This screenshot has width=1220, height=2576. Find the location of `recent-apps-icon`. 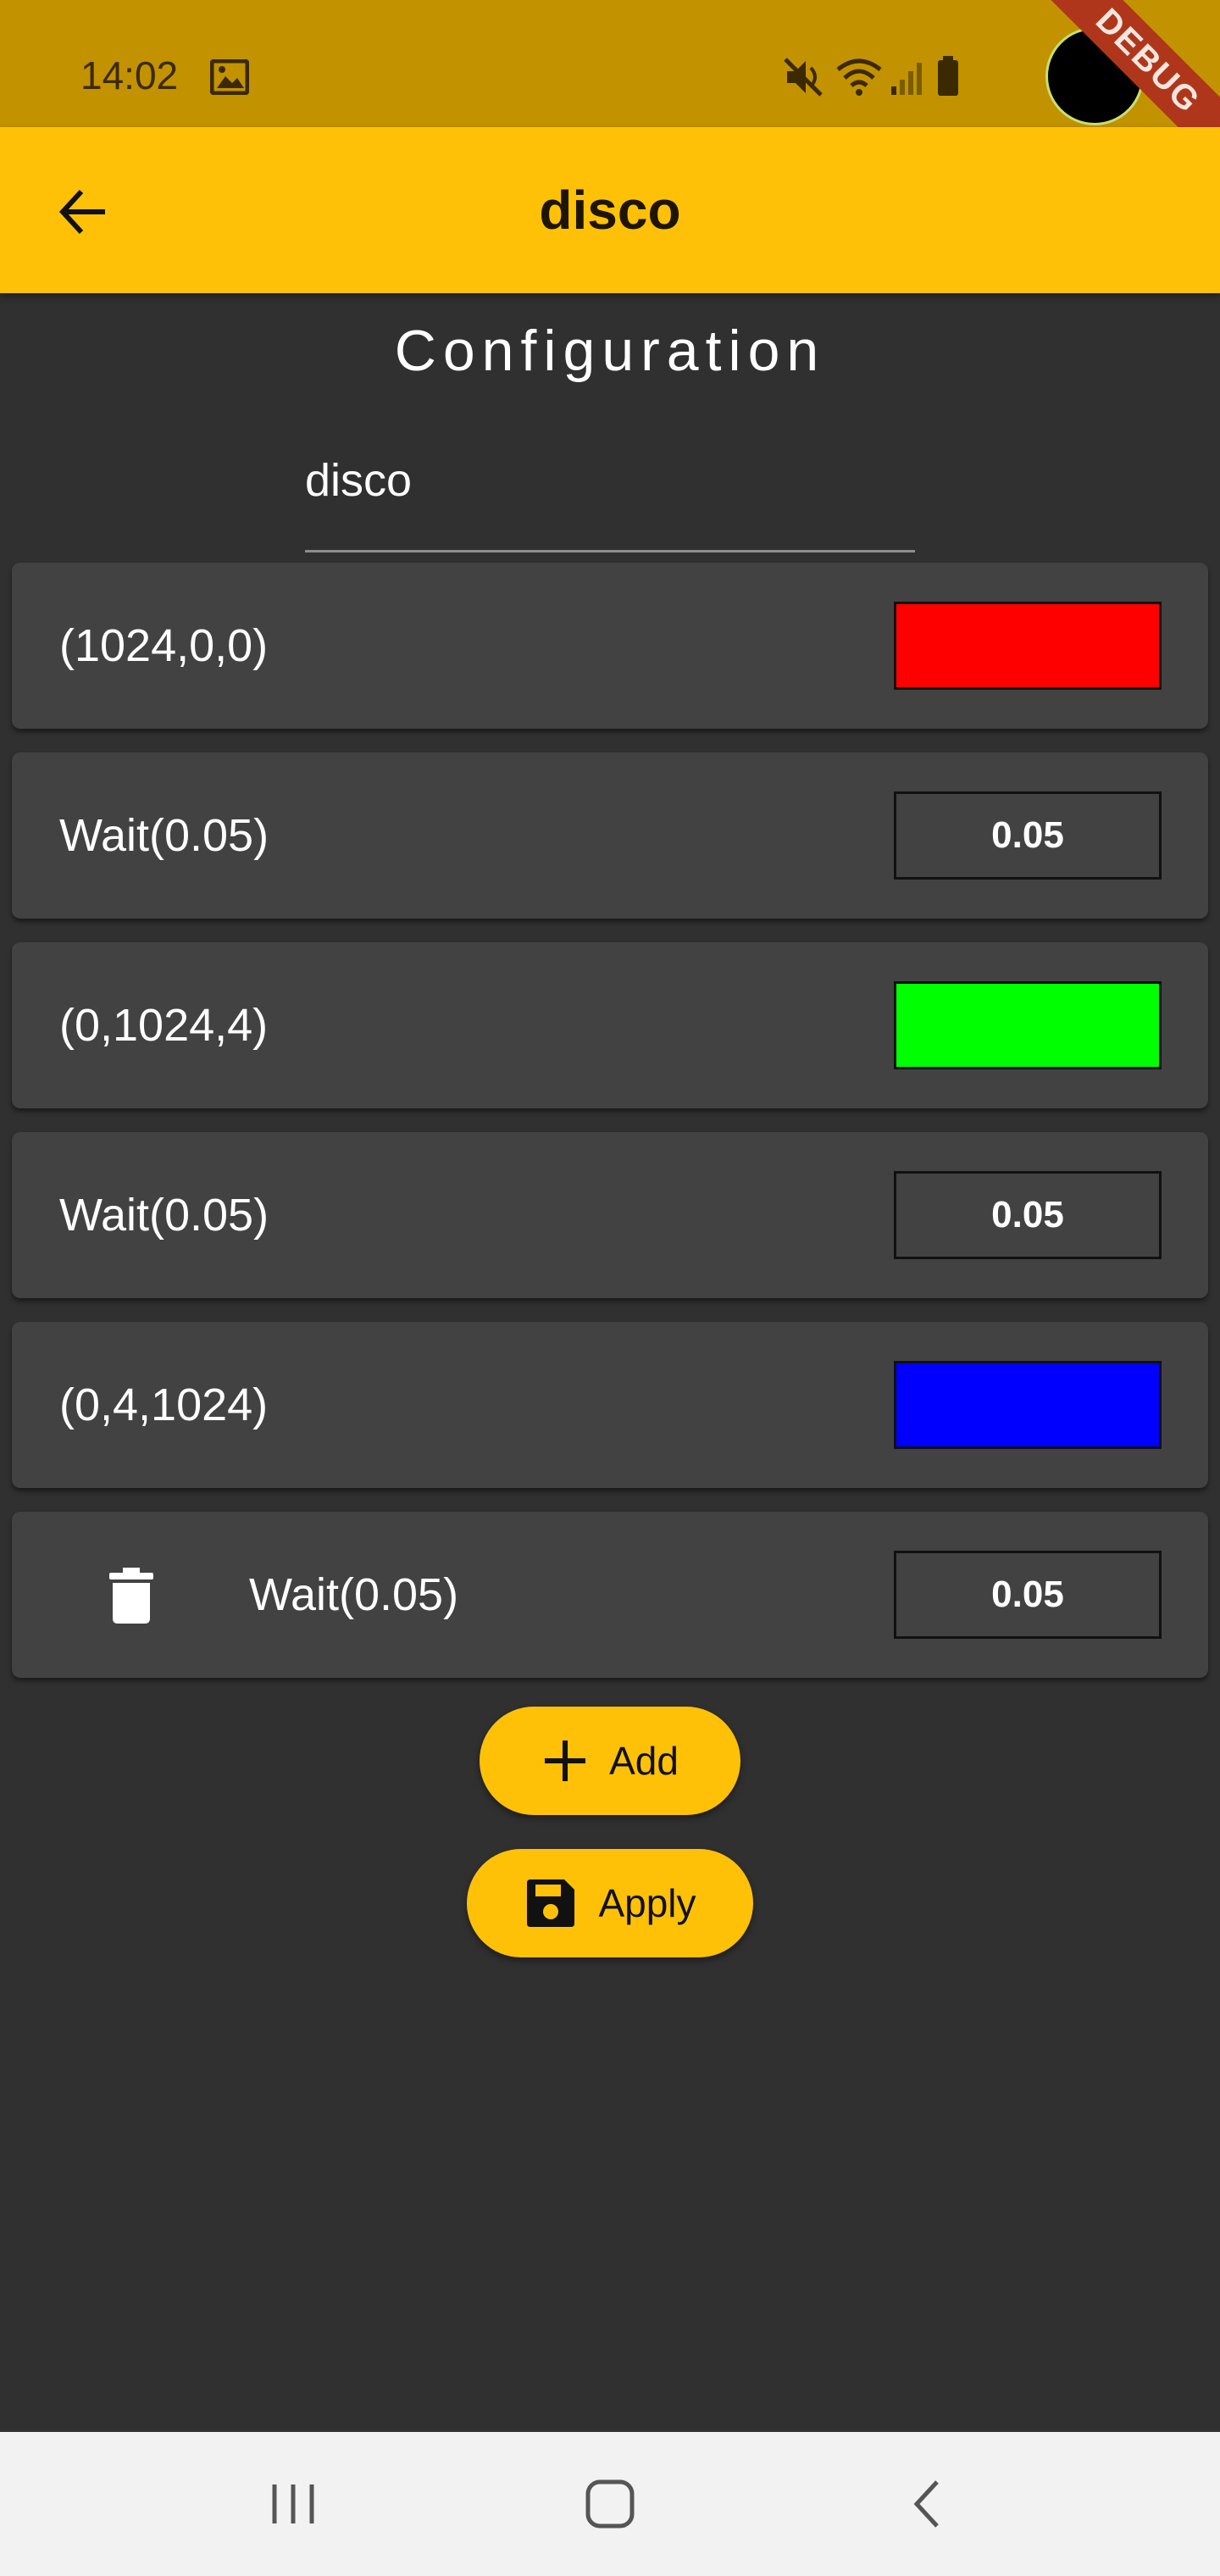

recent-apps-icon is located at coordinates (293, 2503).